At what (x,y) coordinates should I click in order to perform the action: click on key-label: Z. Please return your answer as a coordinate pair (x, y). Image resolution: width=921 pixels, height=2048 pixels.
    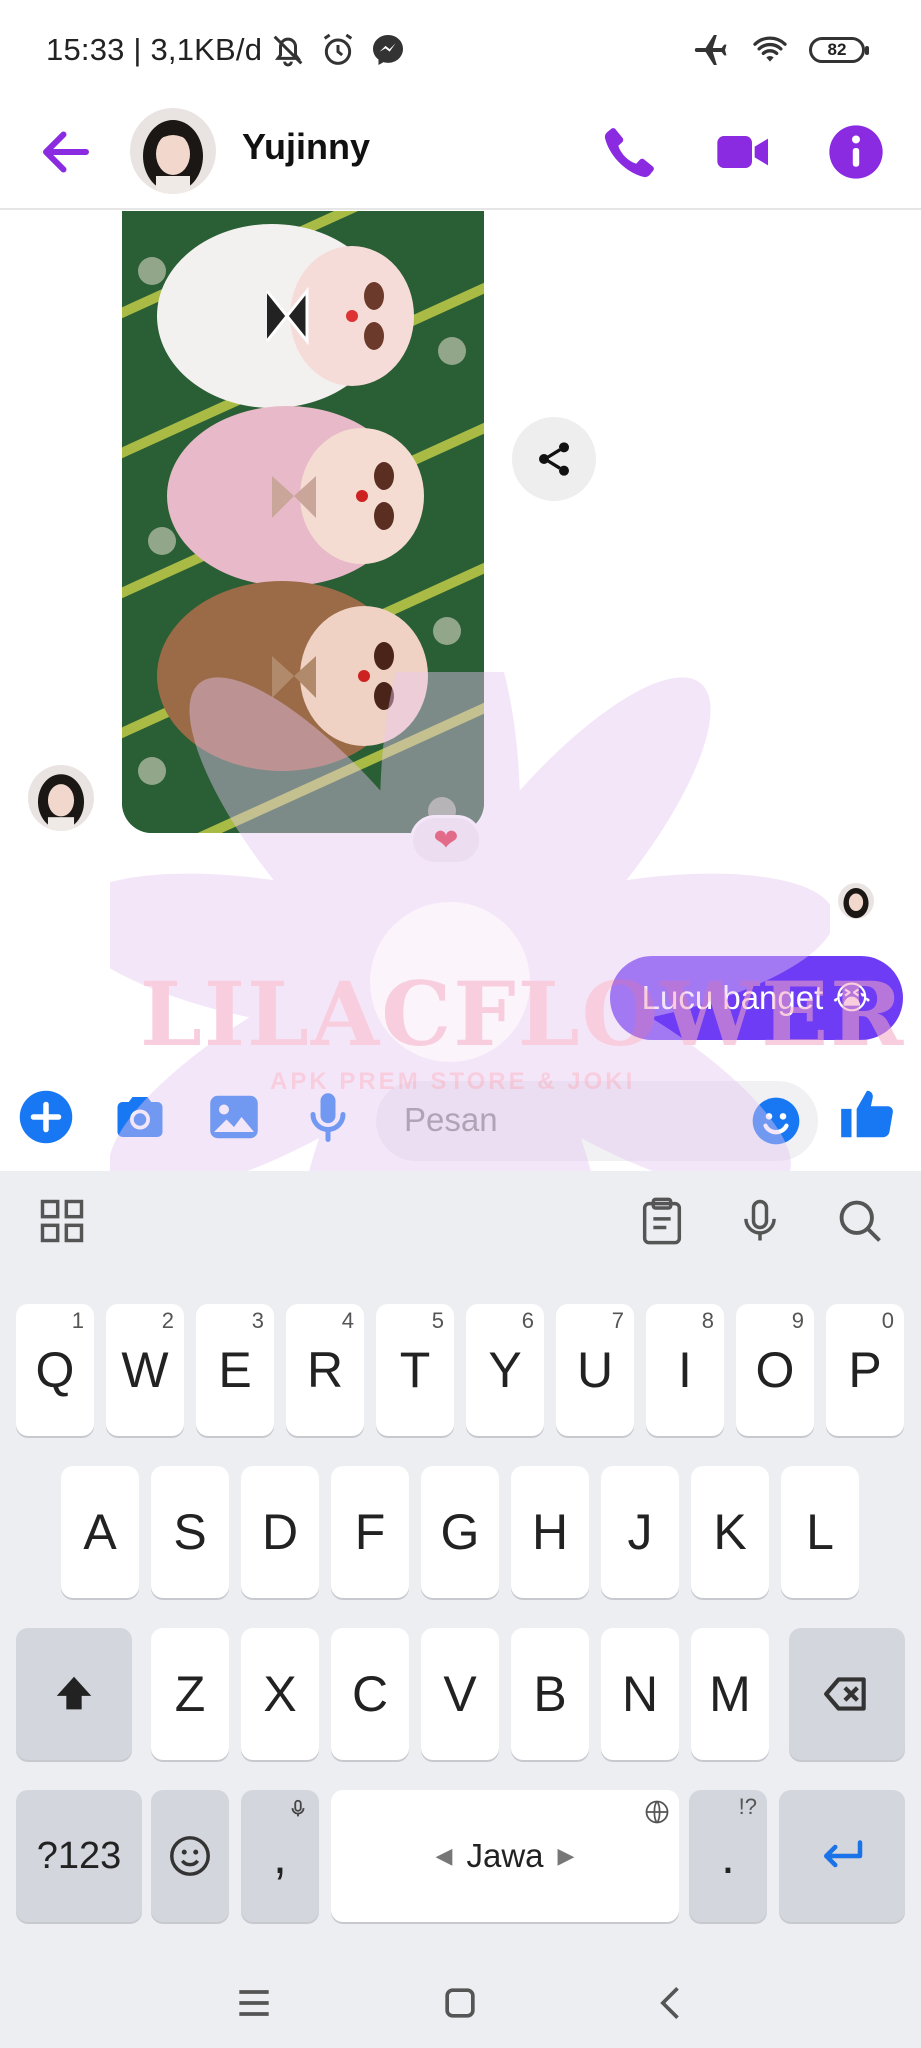
    Looking at the image, I should click on (190, 1694).